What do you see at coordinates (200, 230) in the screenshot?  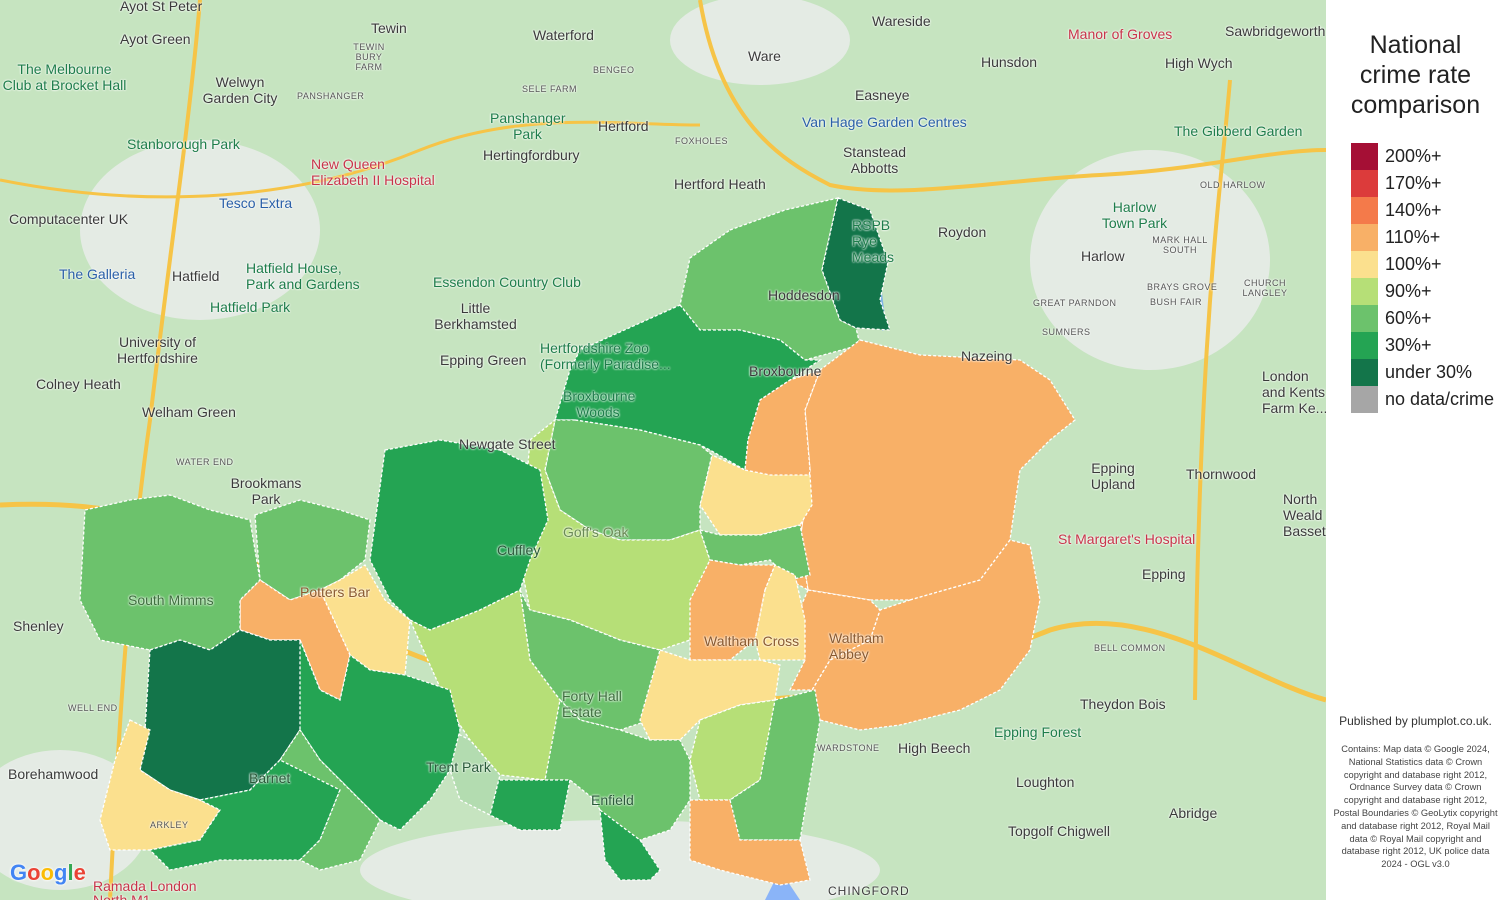 I see `urban-area-hatfield` at bounding box center [200, 230].